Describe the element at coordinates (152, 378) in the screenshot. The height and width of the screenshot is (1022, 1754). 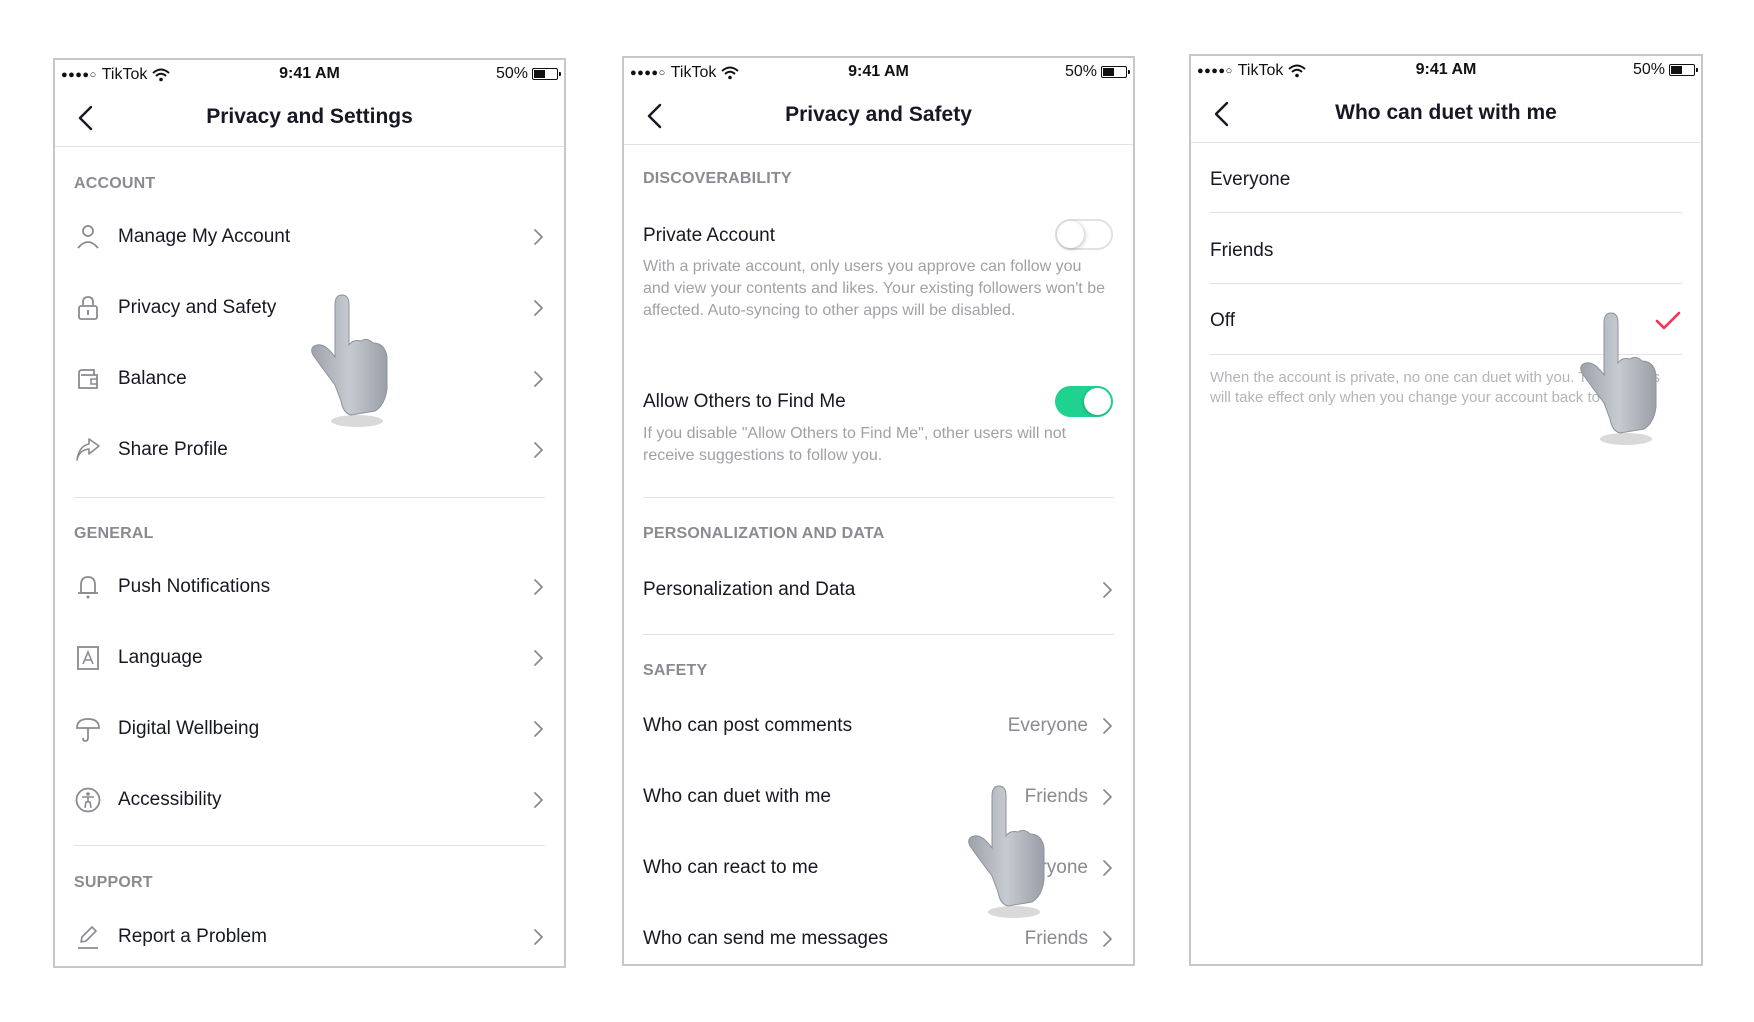
I see `menu-item-label: Balance` at that location.